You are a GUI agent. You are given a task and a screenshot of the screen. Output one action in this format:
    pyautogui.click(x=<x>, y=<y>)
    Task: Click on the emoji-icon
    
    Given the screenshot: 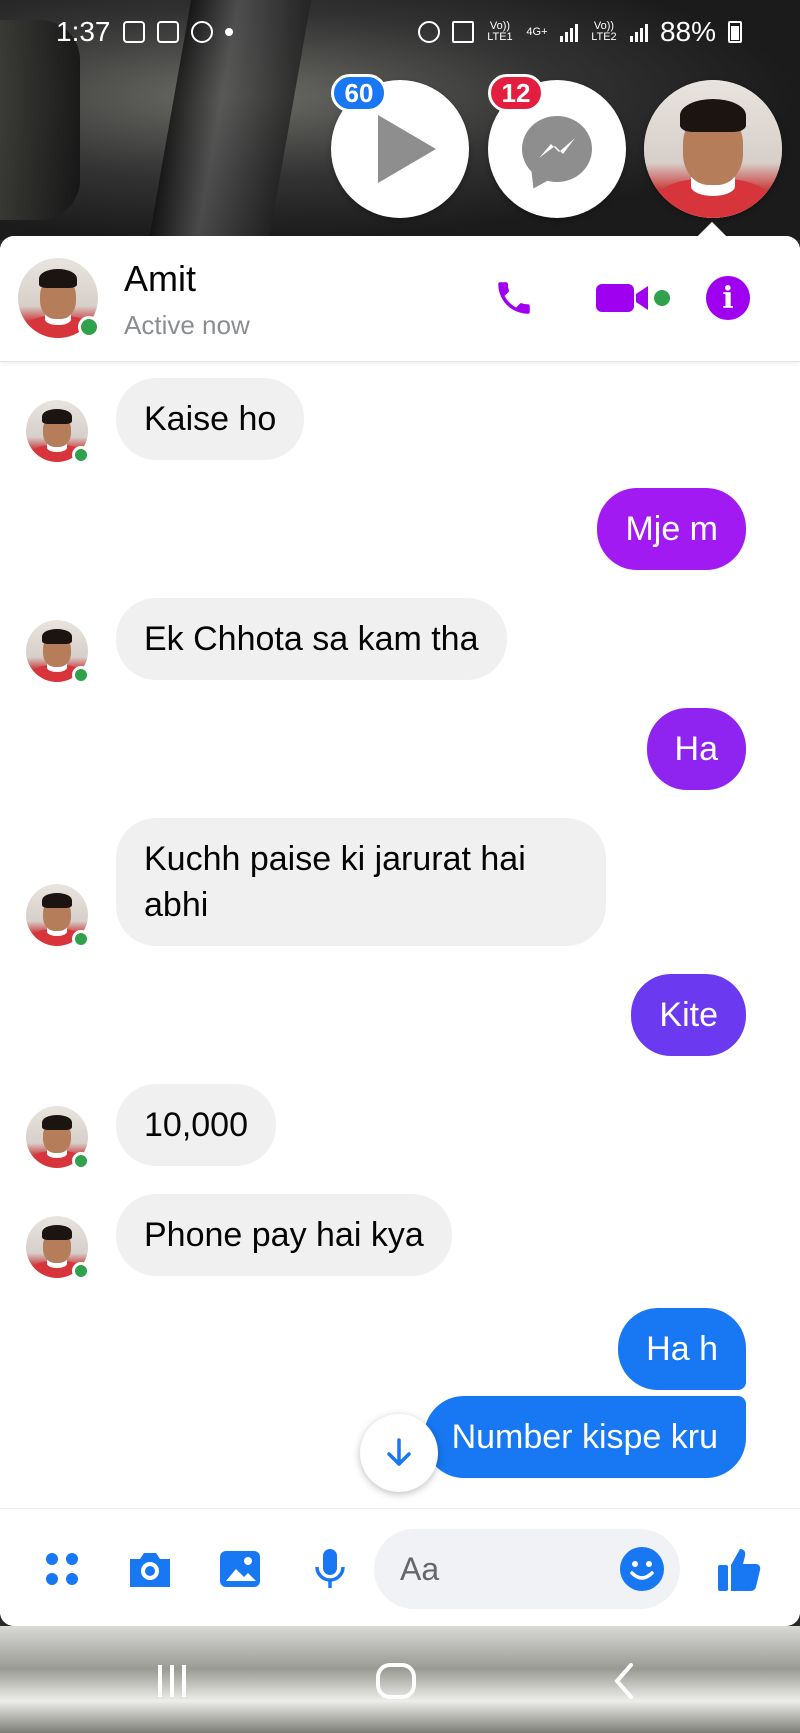 What is the action you would take?
    pyautogui.click(x=642, y=1569)
    